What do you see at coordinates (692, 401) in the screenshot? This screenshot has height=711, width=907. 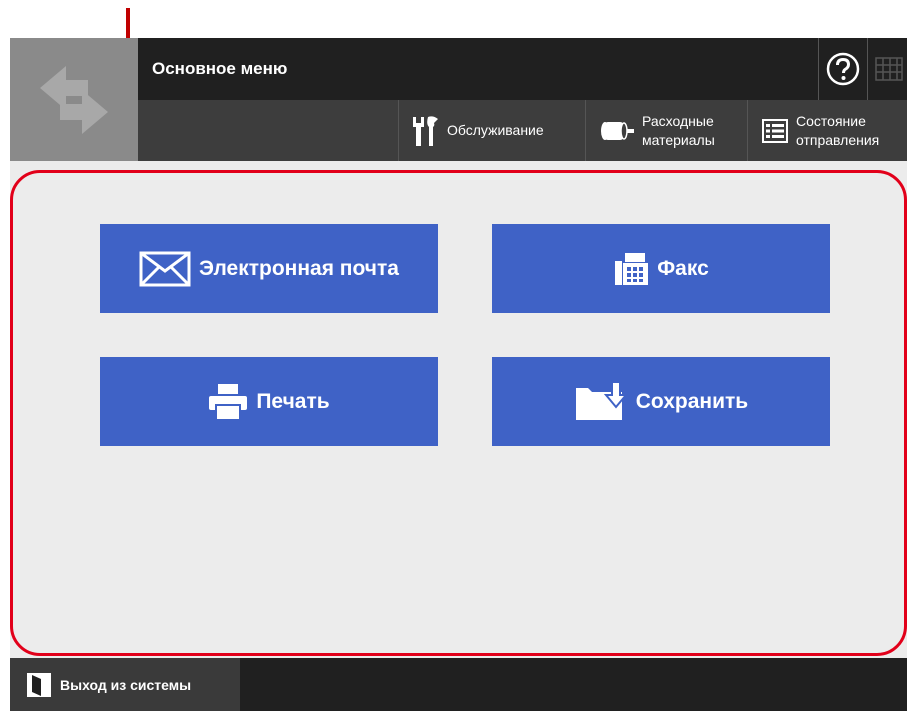 I see `save-label: Сохранить` at bounding box center [692, 401].